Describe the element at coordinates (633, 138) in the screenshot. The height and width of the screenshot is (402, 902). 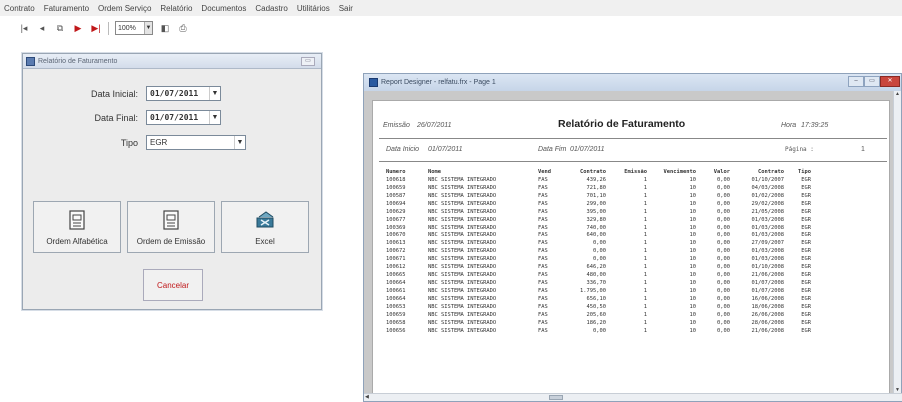
I see `header-divider` at that location.